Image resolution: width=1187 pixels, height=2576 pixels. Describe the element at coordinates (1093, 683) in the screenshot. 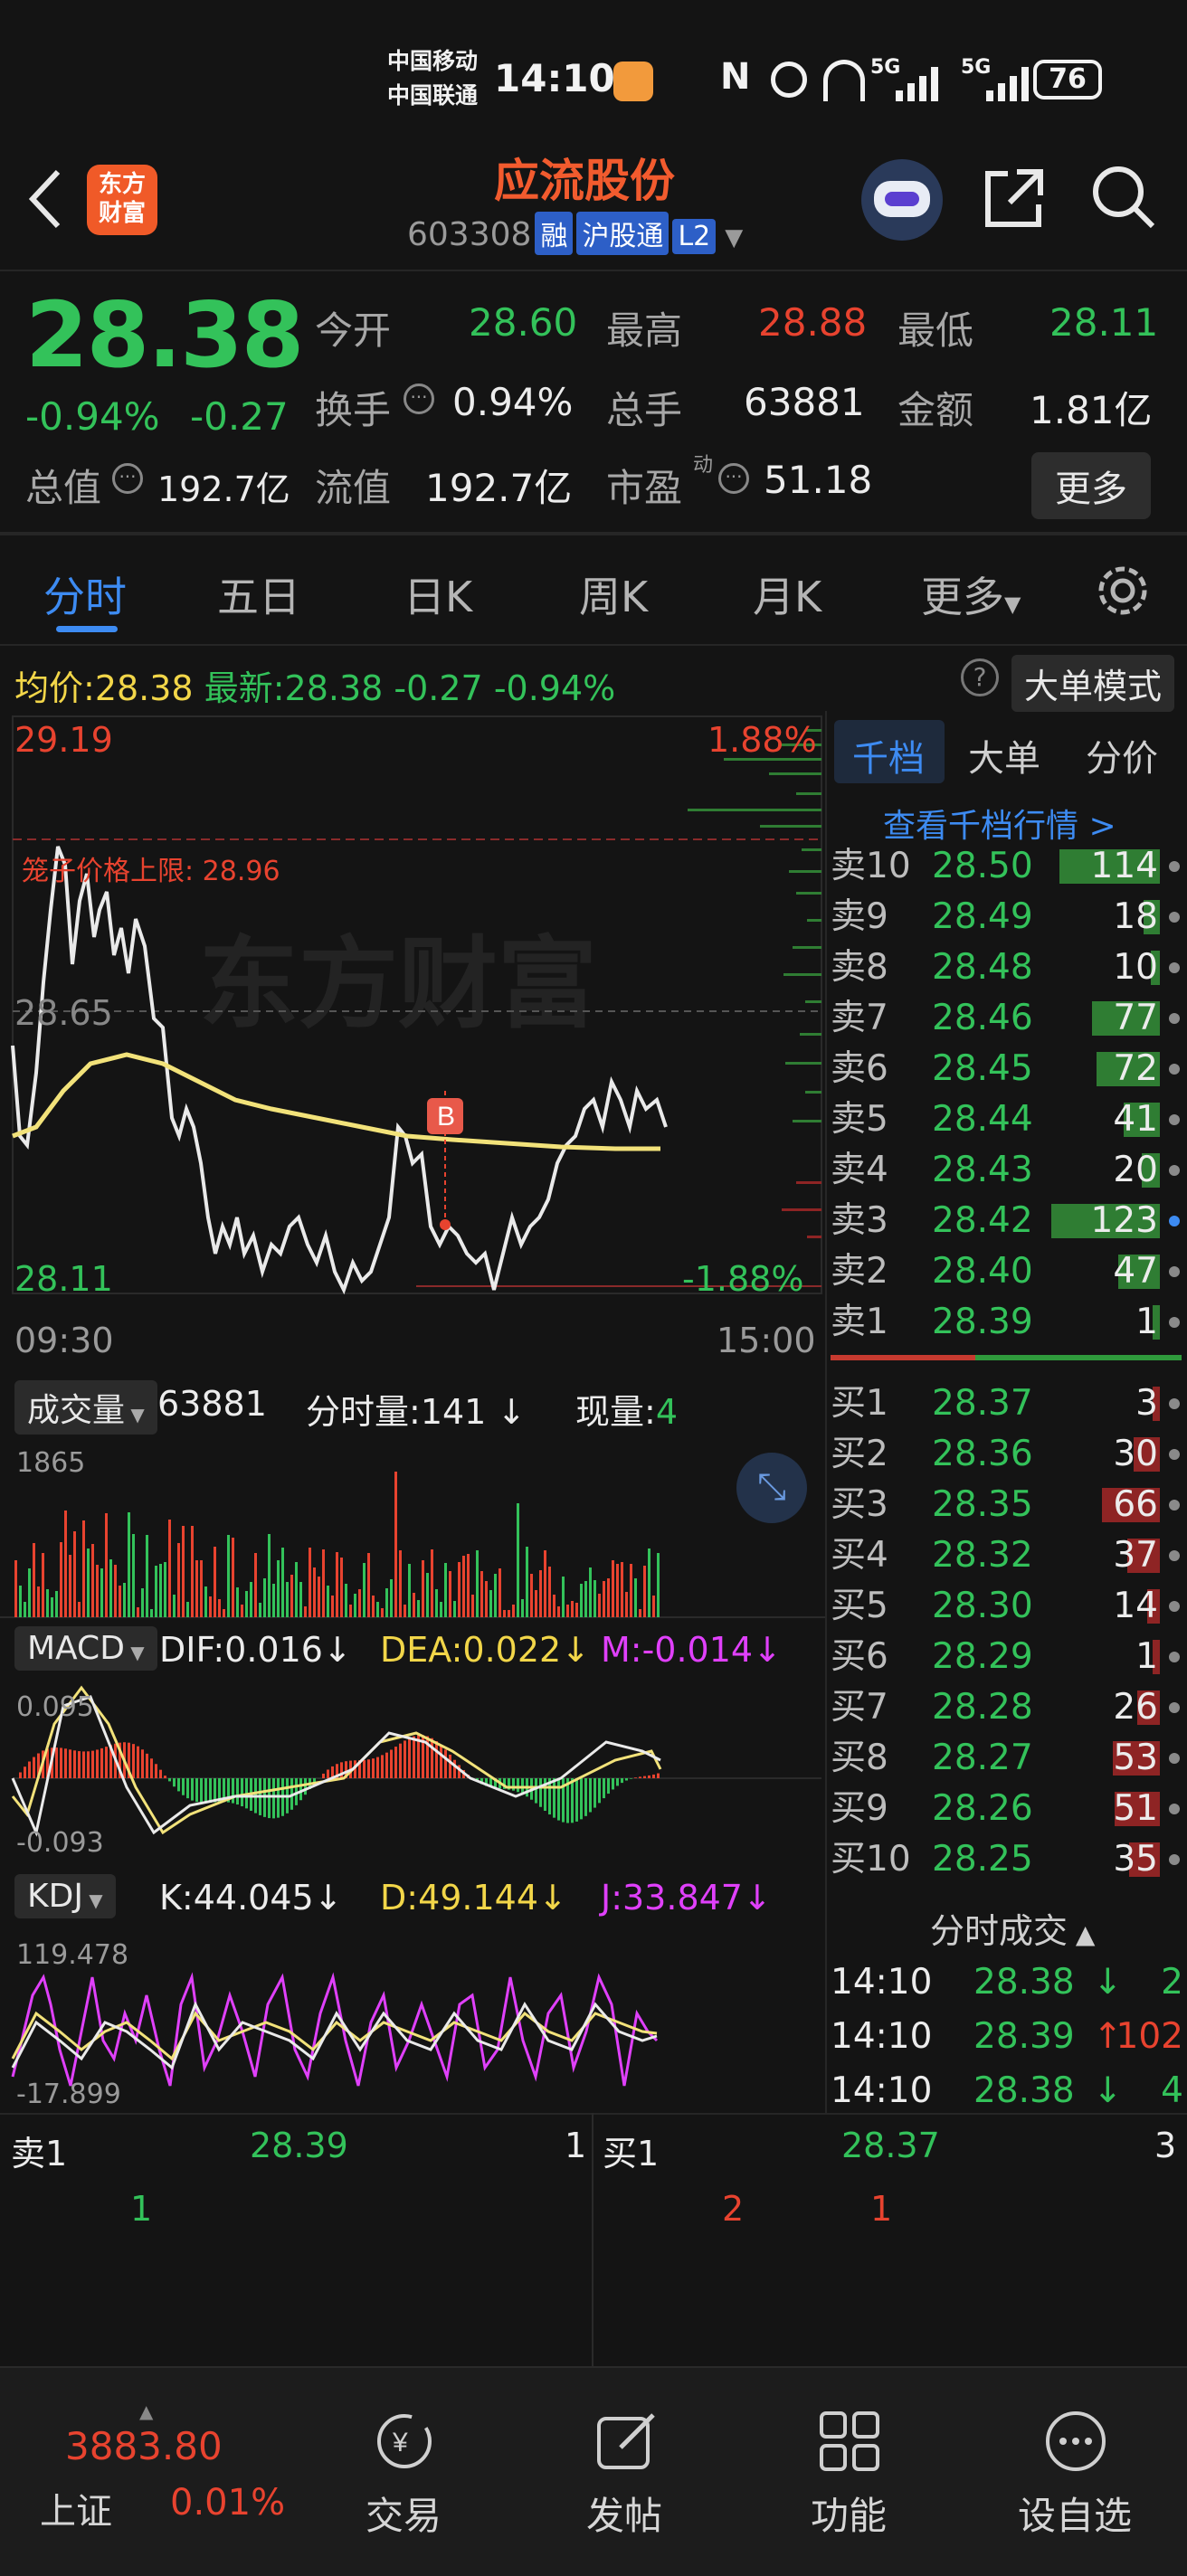

I see `big-order-mode-button: 大单模式` at that location.